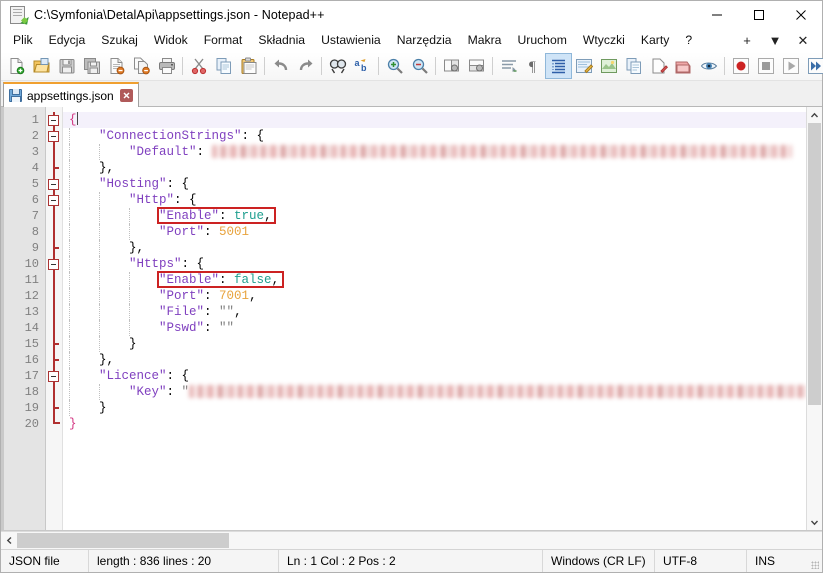  I want to click on close-tab-icon: ✕, so click(803, 40).